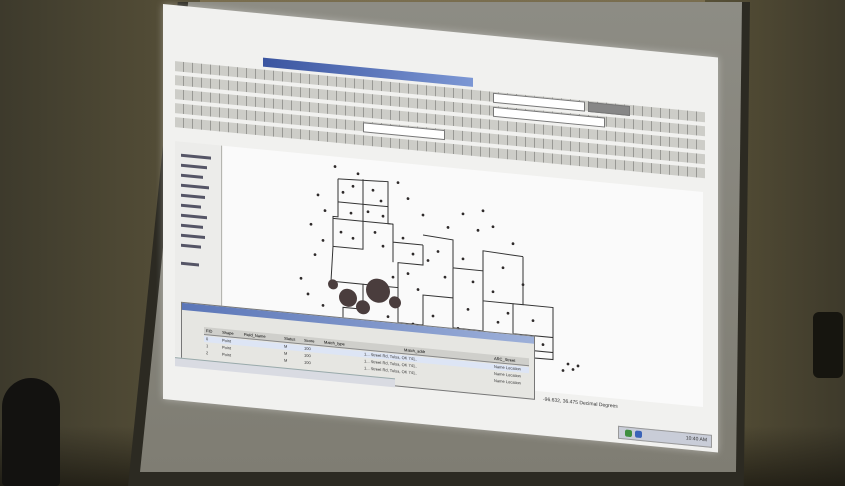 This screenshot has width=845, height=486. Describe the element at coordinates (207, 346) in the screenshot. I see `cell-fid: 1` at that location.